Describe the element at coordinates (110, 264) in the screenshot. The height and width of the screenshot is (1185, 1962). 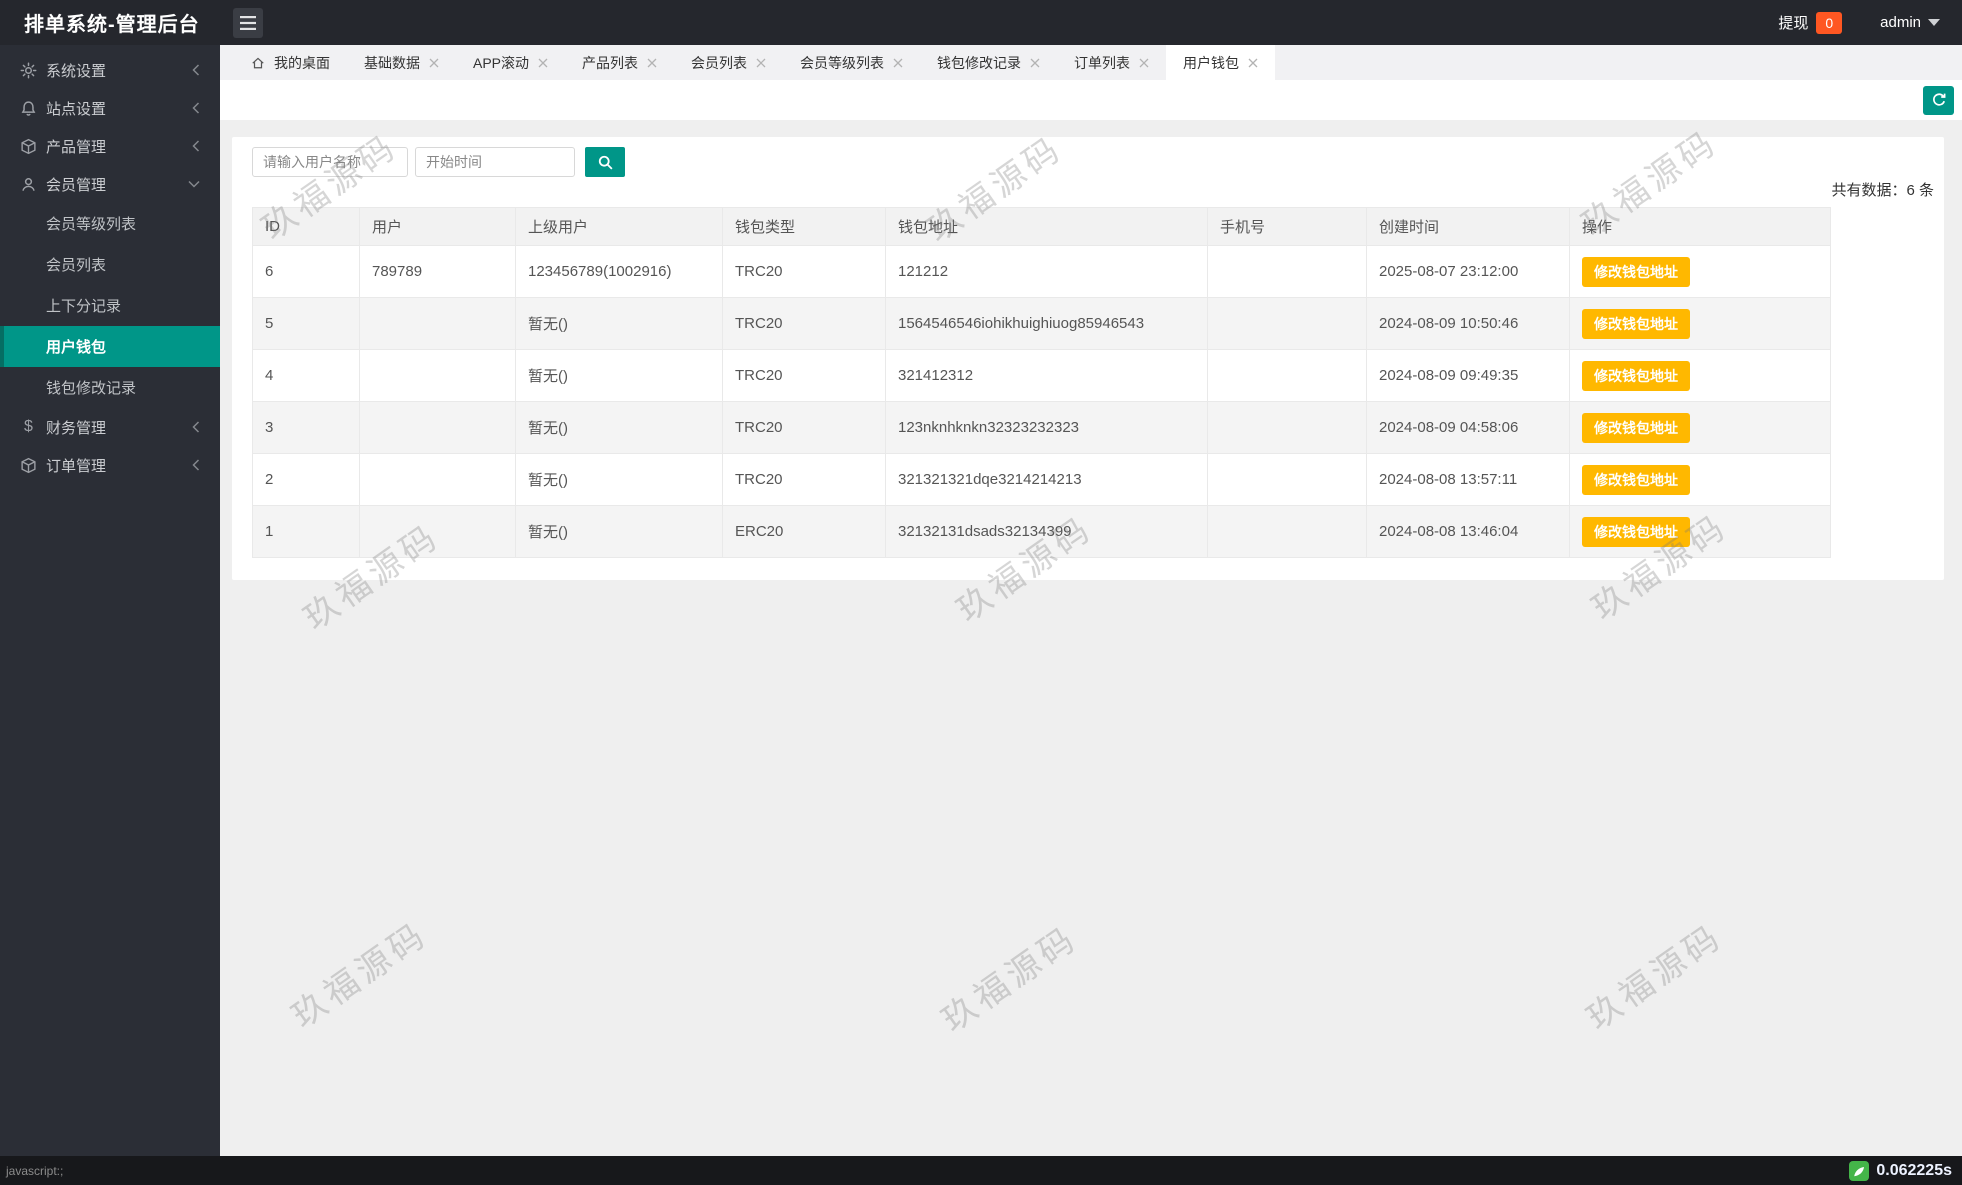
I see `sidebar-item-member-list: 会员列表` at that location.